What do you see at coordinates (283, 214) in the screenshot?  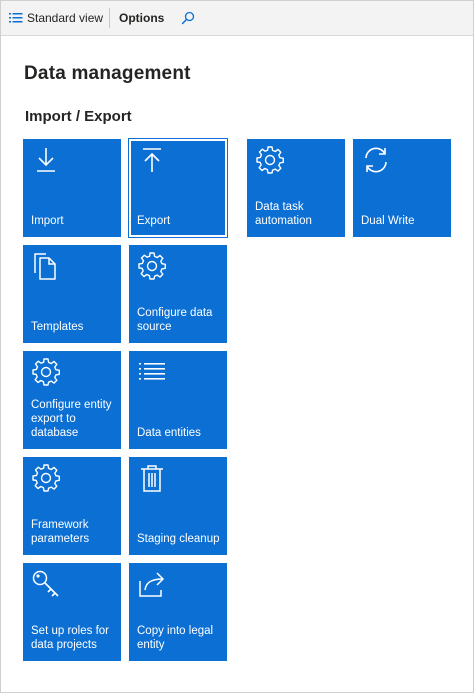 I see `tile-label: Data task automation` at bounding box center [283, 214].